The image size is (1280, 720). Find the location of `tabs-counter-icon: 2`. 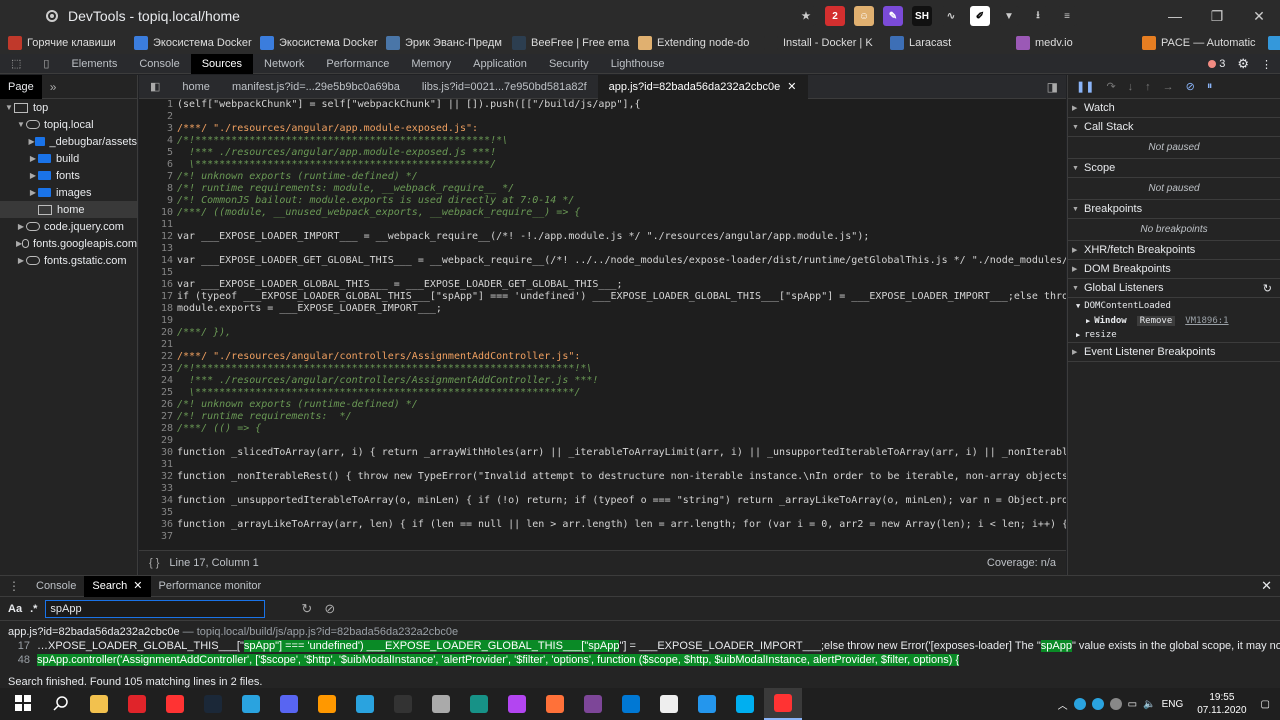

tabs-counter-icon: 2 is located at coordinates (835, 16).